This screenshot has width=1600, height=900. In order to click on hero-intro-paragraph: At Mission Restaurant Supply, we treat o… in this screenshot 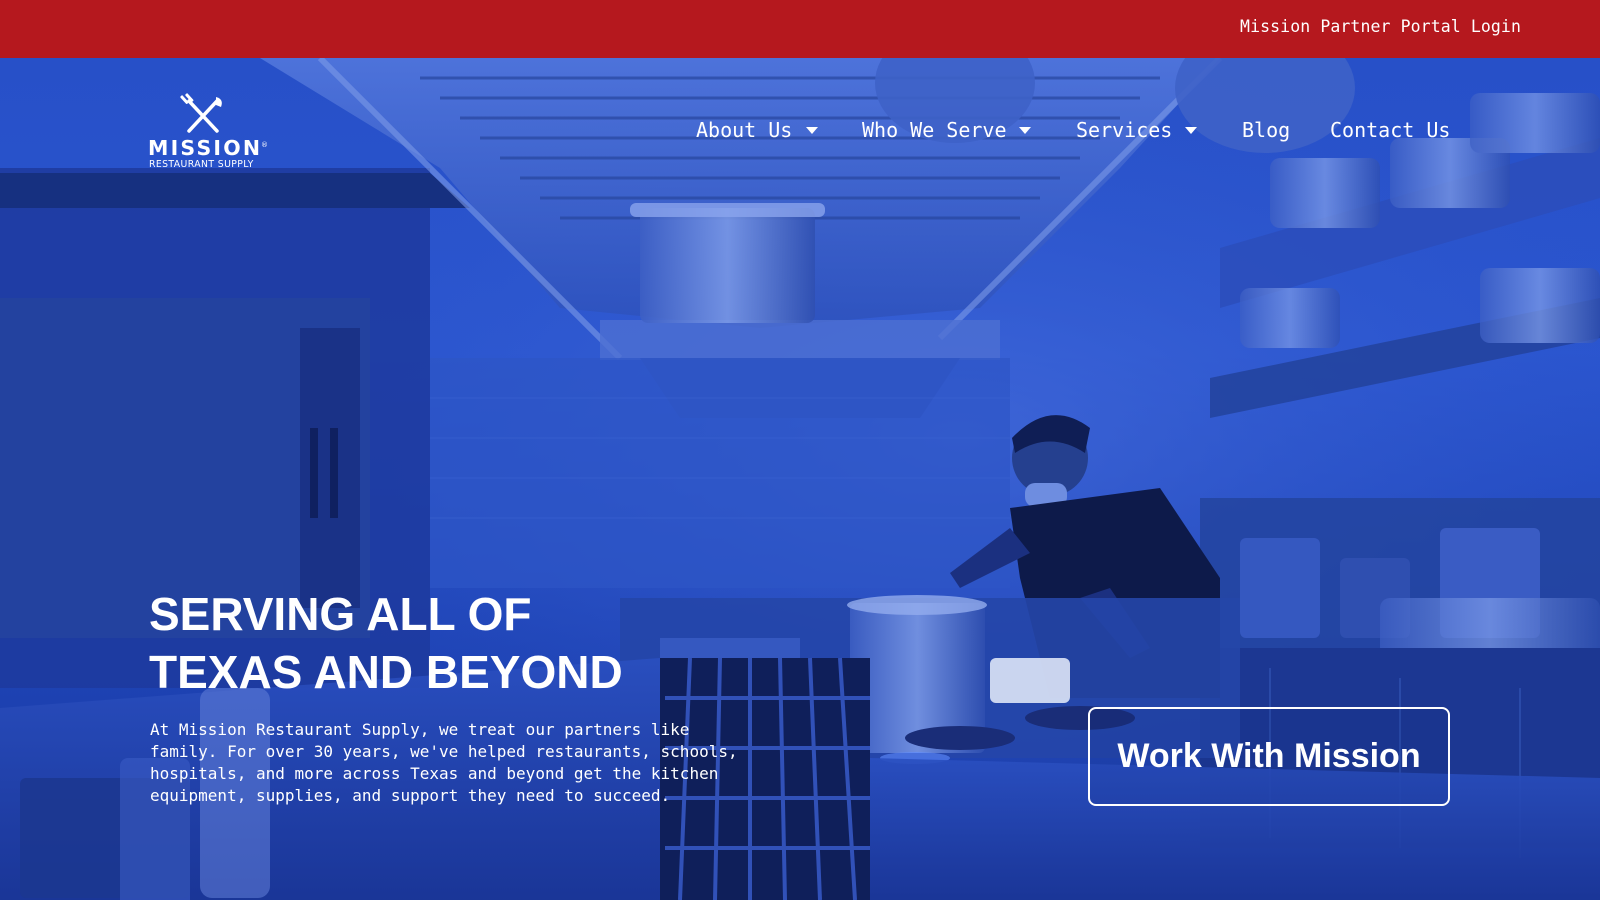, I will do `click(470, 763)`.